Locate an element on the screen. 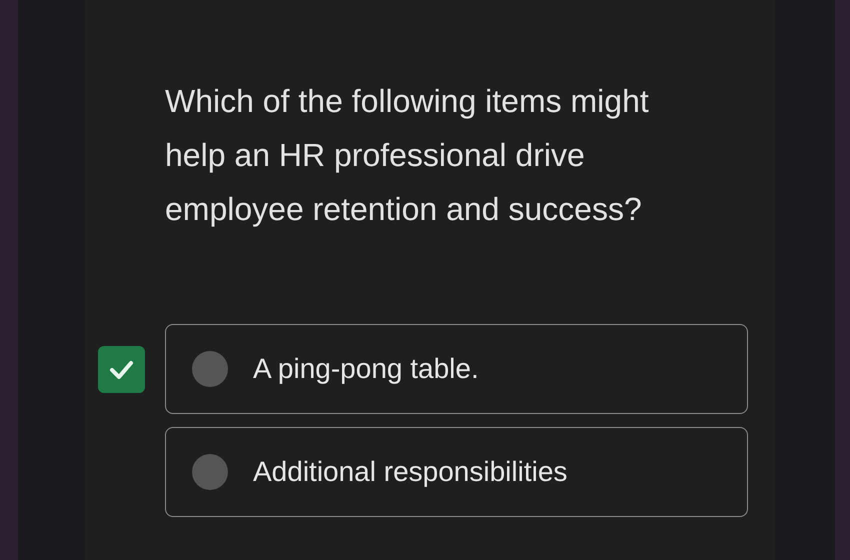  checkbox-icon is located at coordinates (121, 369).